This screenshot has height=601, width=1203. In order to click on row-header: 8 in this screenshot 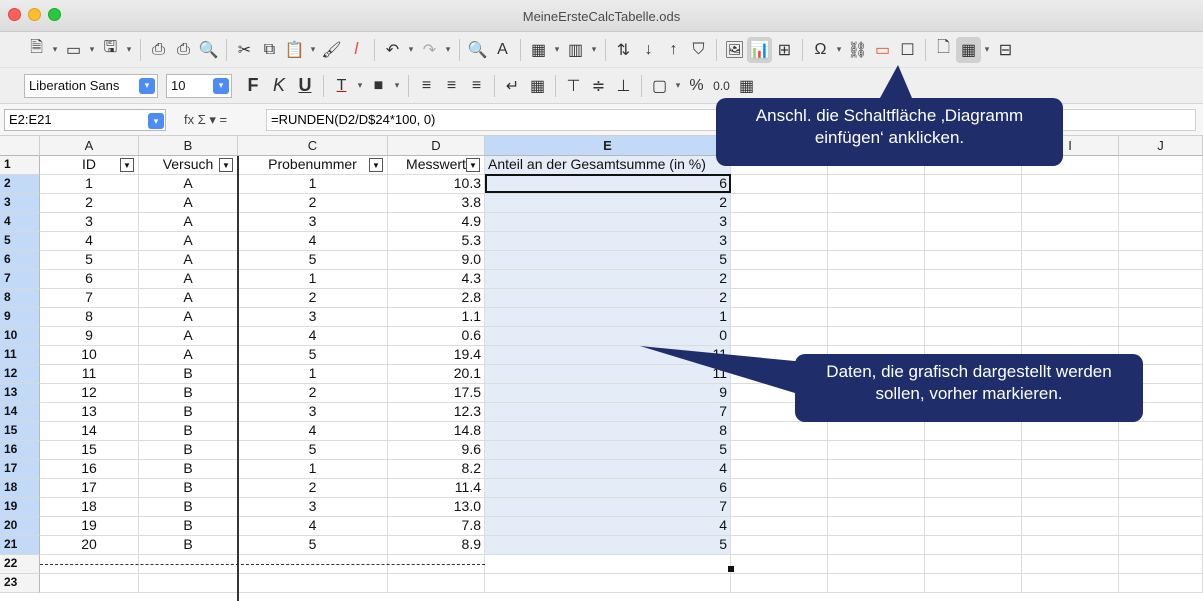, I will do `click(20, 298)`.